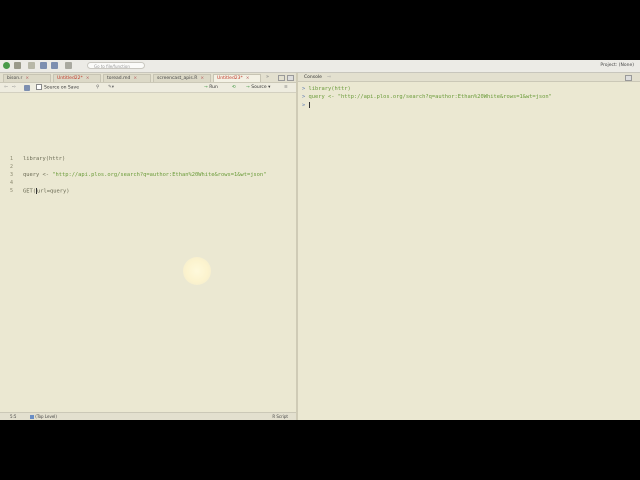 This screenshot has height=480, width=640. What do you see at coordinates (116, 65) in the screenshot?
I see `go-to-file-input: Go to file/function` at bounding box center [116, 65].